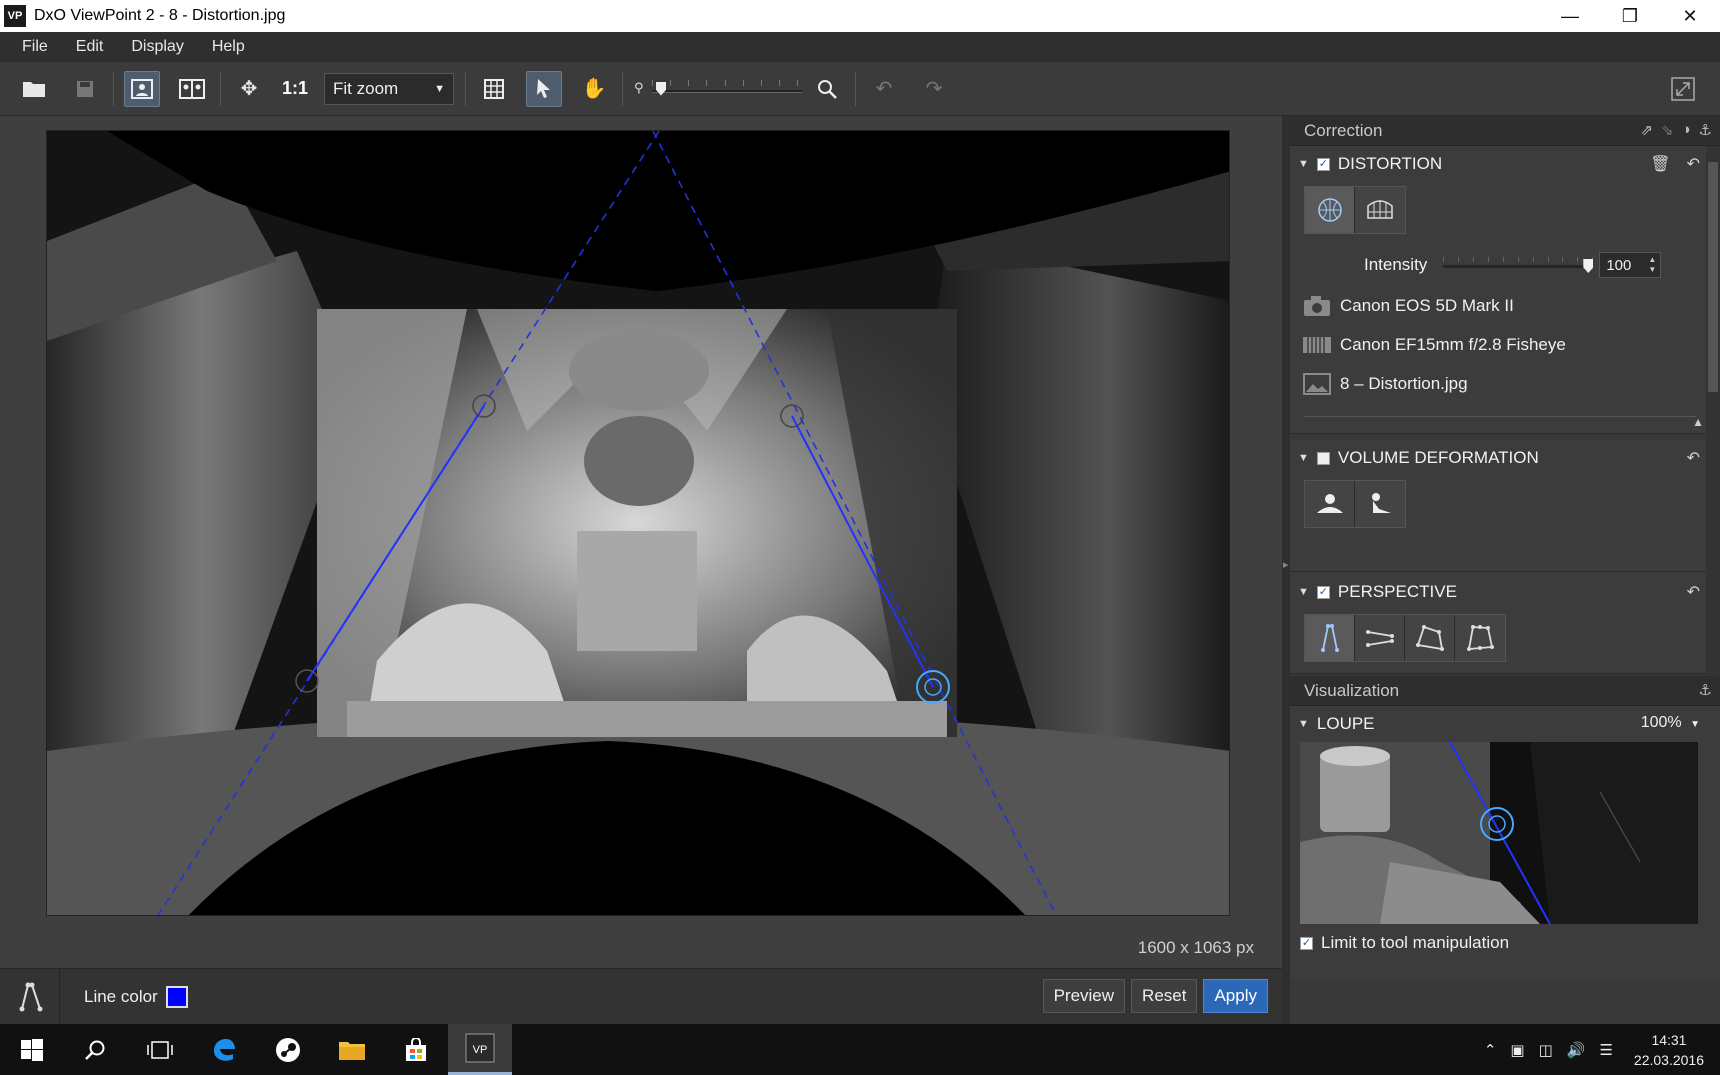  I want to click on fullscreen-icon, so click(1683, 89).